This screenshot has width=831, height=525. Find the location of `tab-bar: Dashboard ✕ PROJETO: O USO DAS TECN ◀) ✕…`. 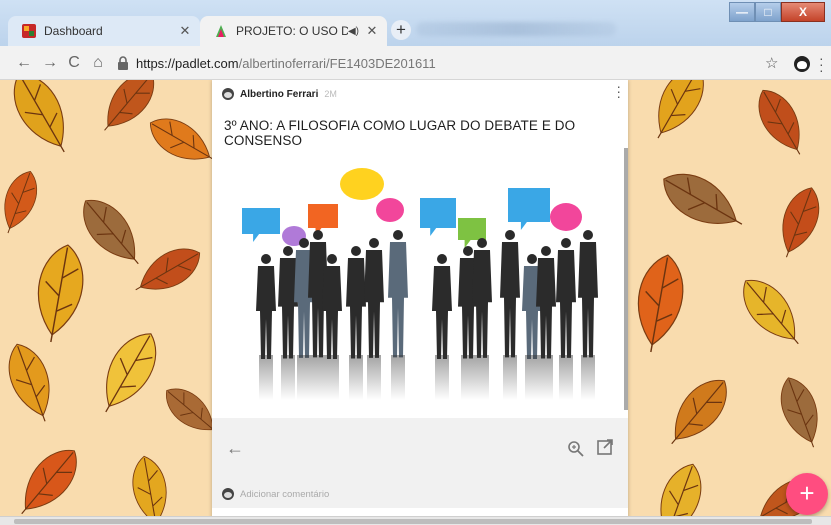

tab-bar: Dashboard ✕ PROJETO: O USO DAS TECN ◀) ✕… is located at coordinates (415, 23).